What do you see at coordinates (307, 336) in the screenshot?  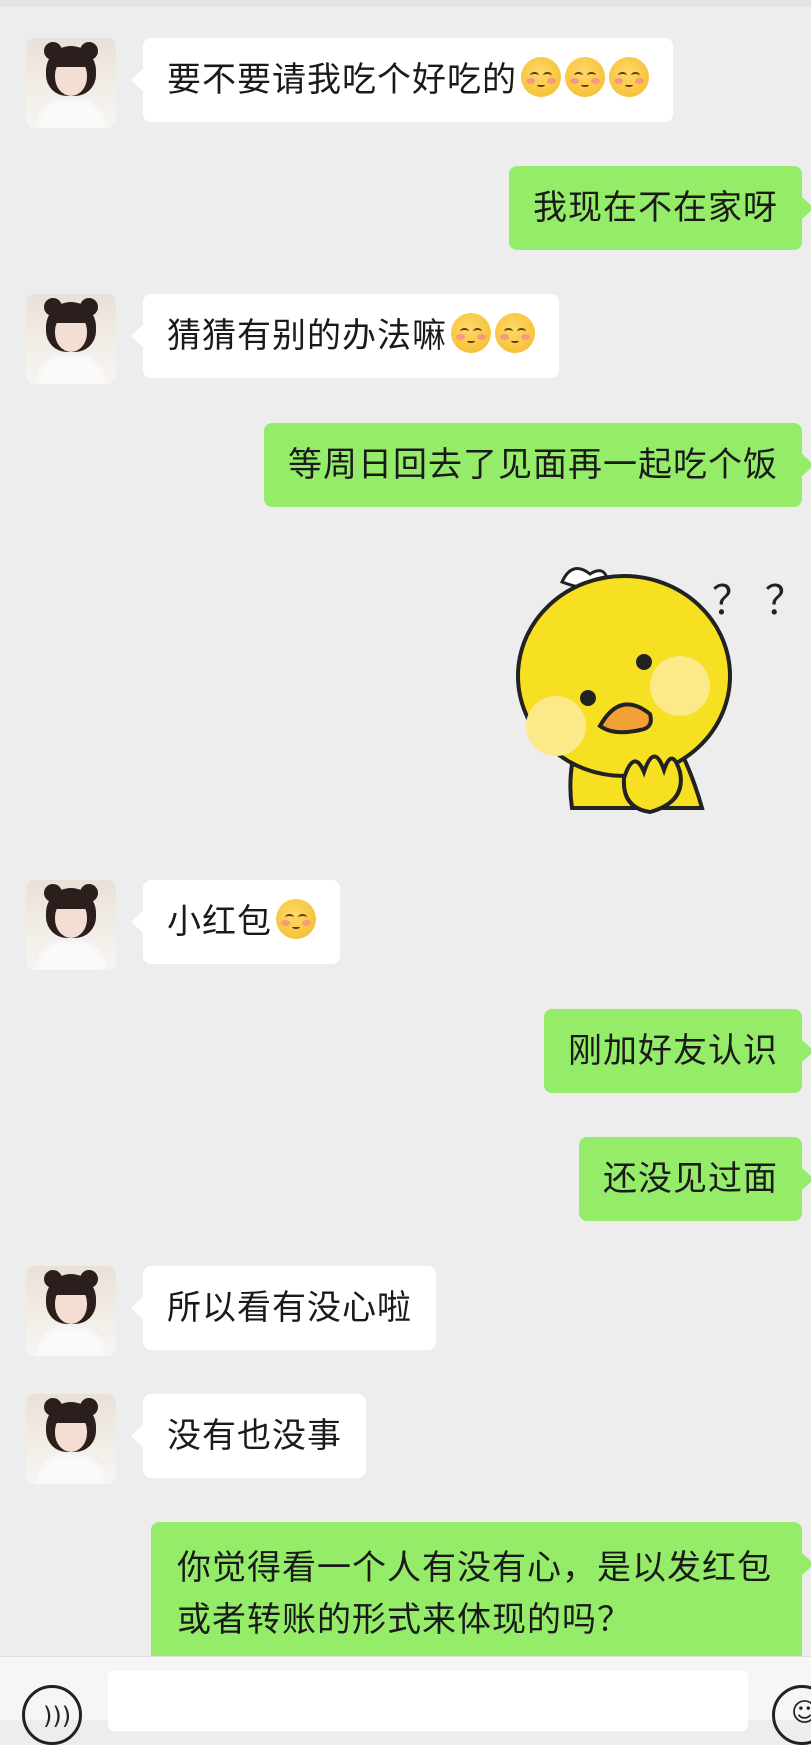 I see `message-text: 猜猜有别的办法嘛` at bounding box center [307, 336].